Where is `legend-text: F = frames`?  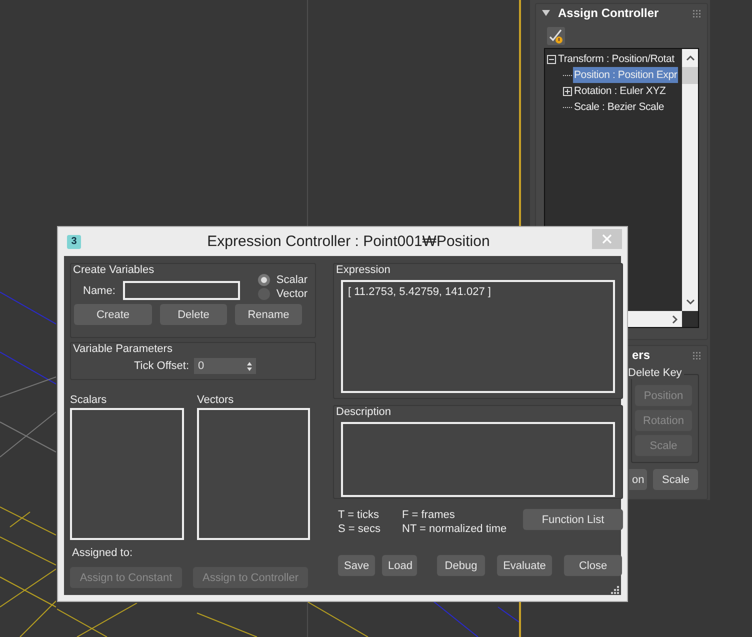
legend-text: F = frames is located at coordinates (429, 515).